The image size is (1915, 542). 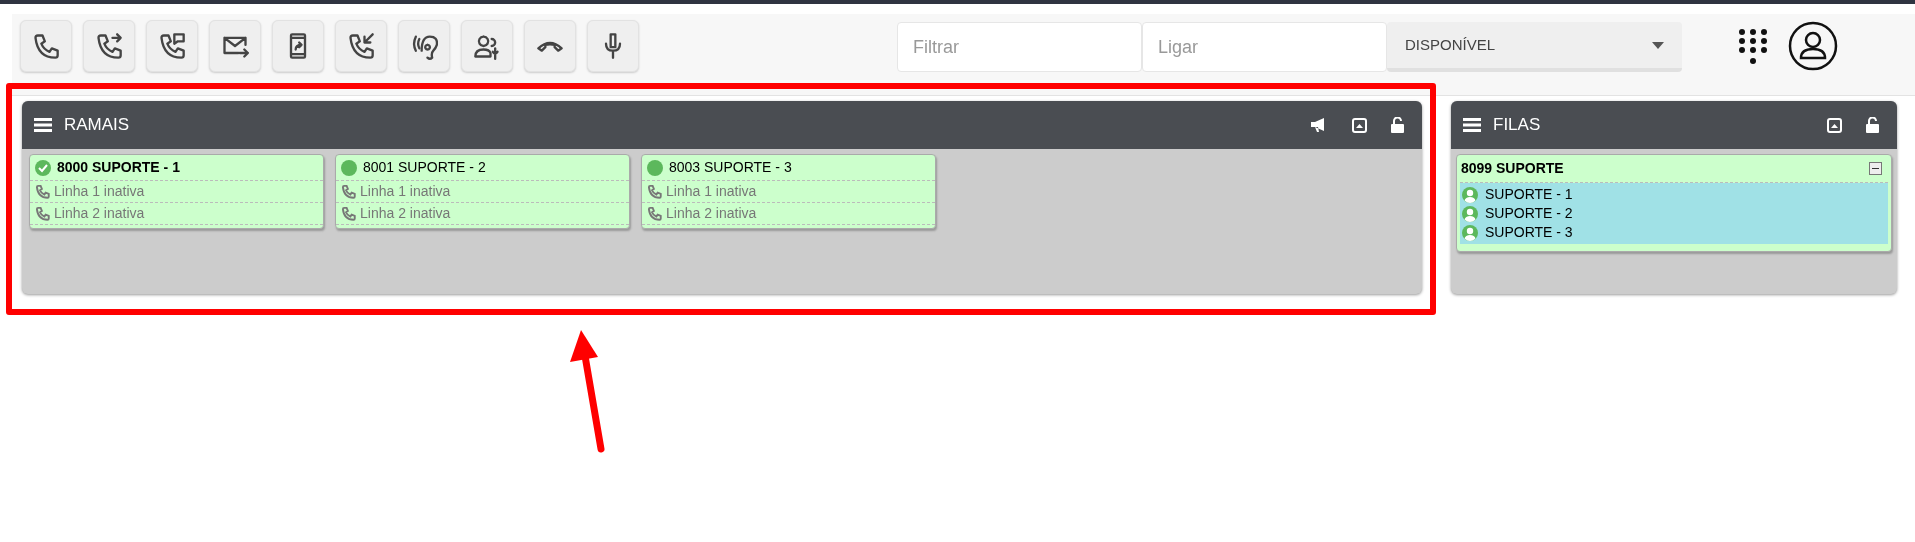 I want to click on dial-field: Ligar, so click(x=1264, y=47).